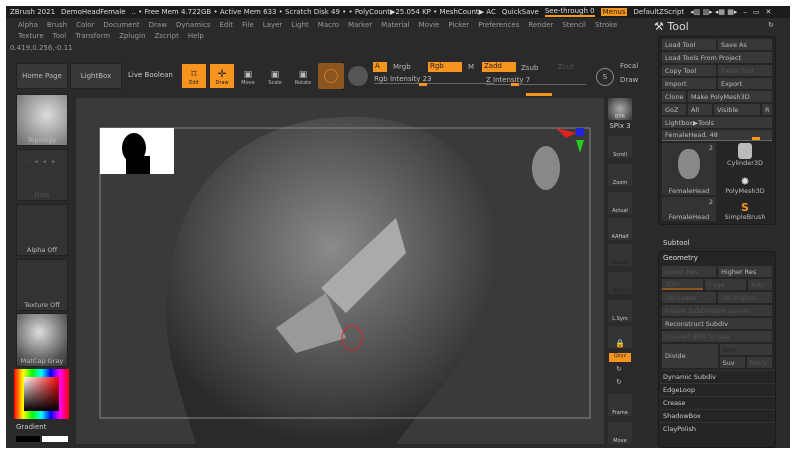 This screenshot has width=796, height=454. Describe the element at coordinates (620, 405) in the screenshot. I see `frame-button: Frame` at that location.